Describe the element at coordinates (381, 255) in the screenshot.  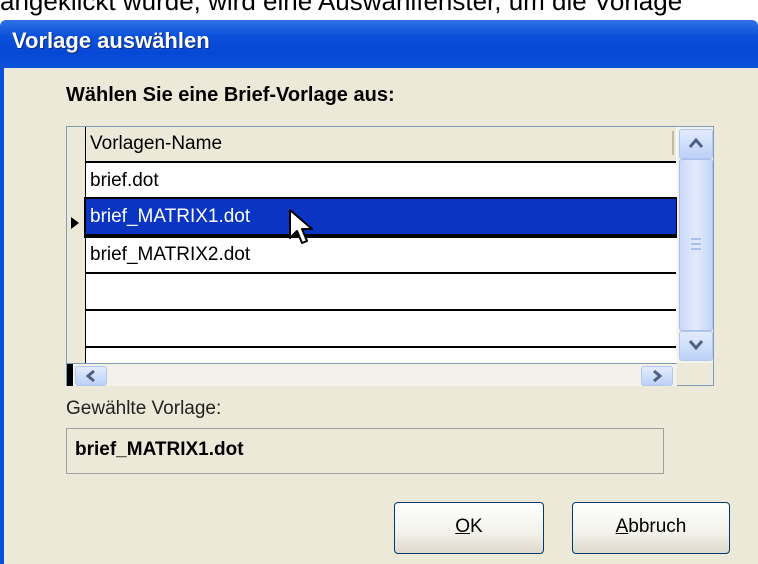
I see `grid-row: brief_MATRIX2.dot` at that location.